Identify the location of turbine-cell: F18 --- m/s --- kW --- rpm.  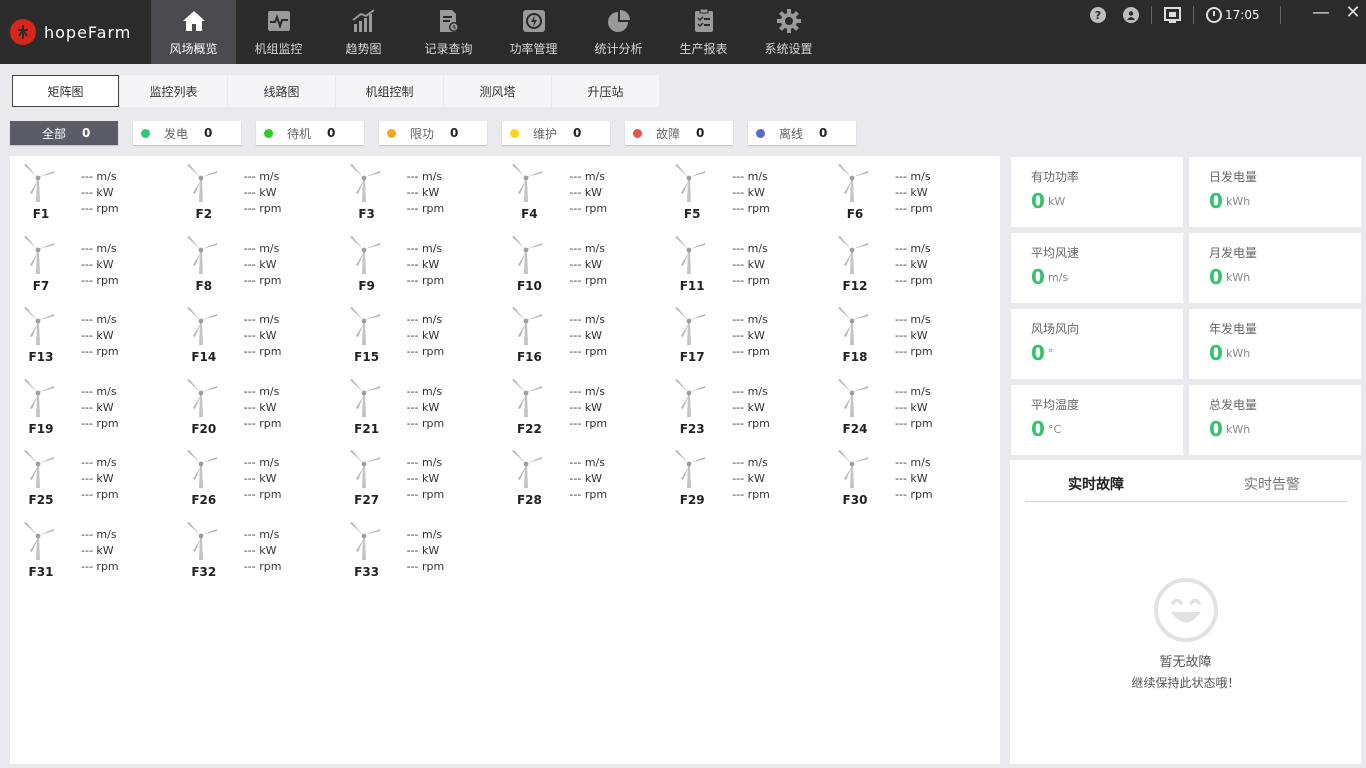
(905, 334).